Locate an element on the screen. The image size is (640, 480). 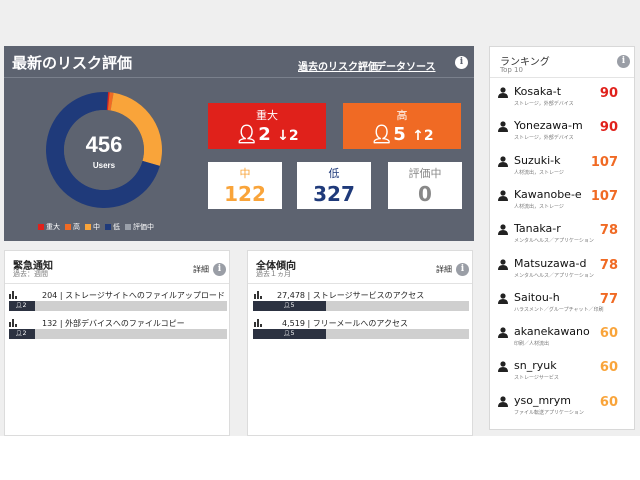
low-label: 低 is located at coordinates (334, 173).